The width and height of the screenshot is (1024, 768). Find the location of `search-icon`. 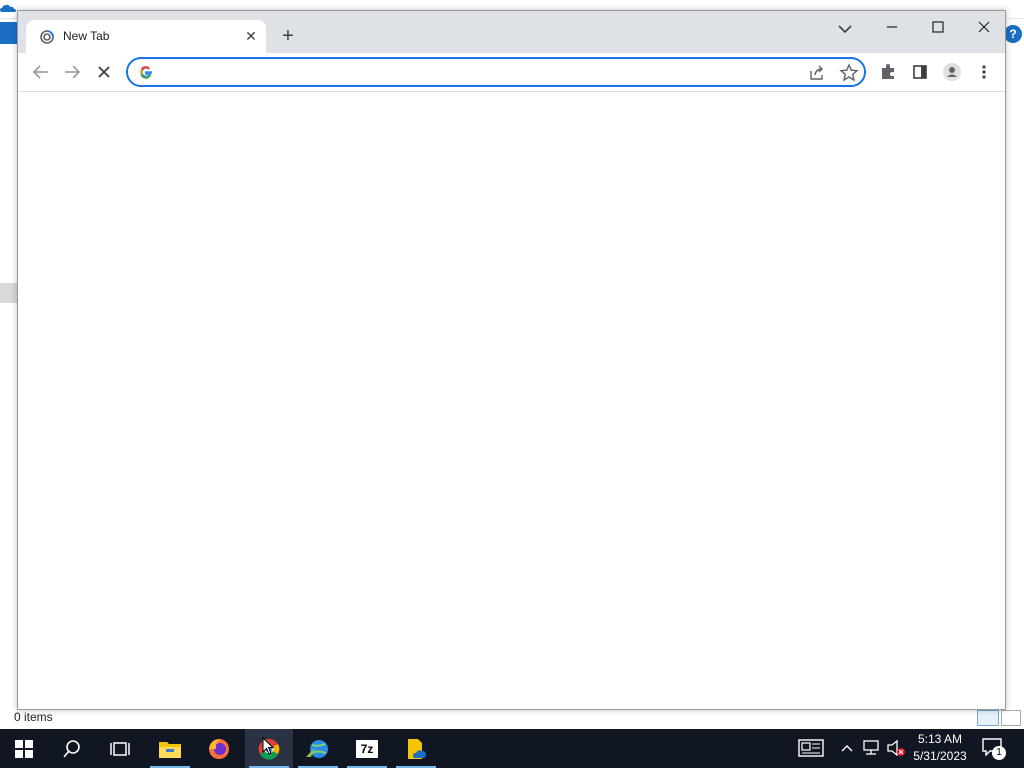

search-icon is located at coordinates (71, 748).